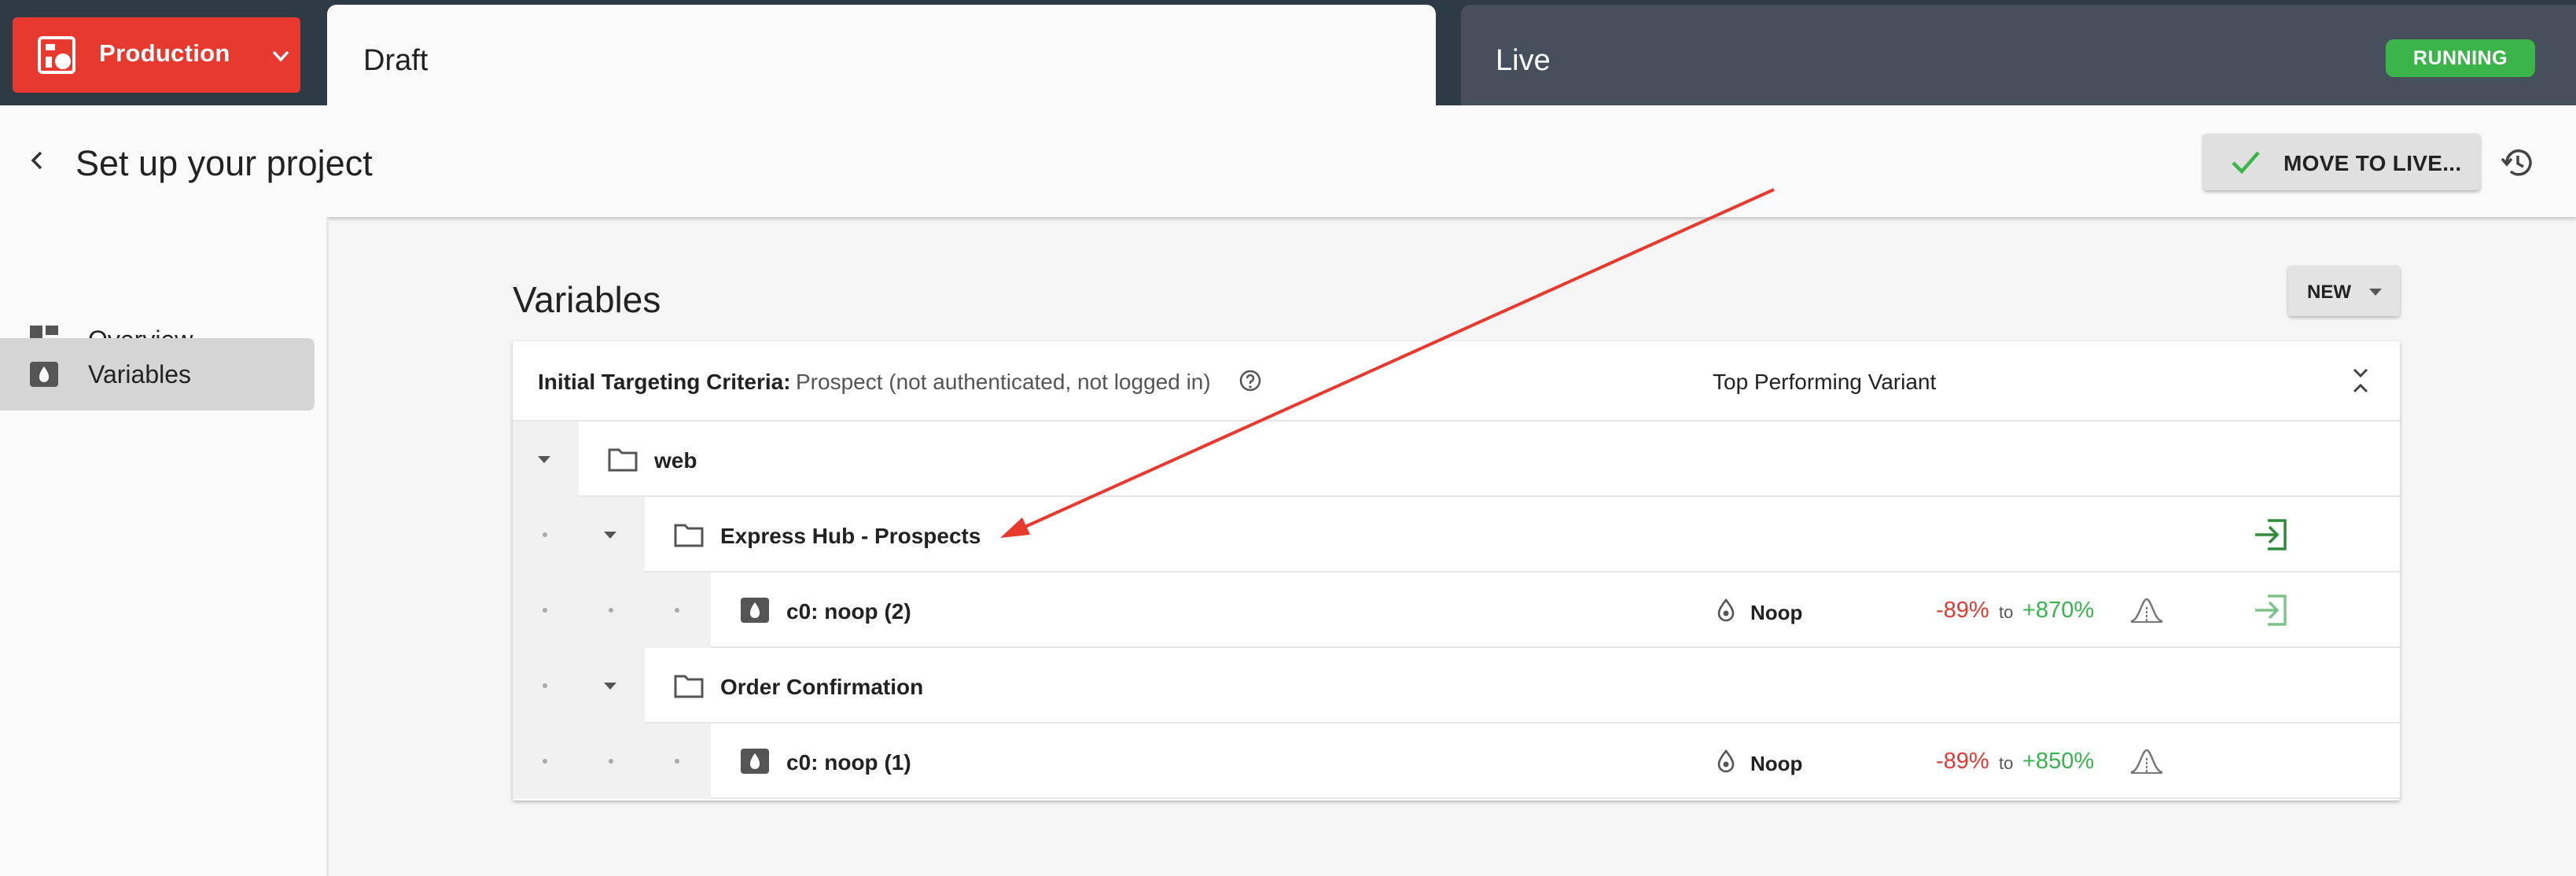  I want to click on tab-live: Live RUNNING, so click(2019, 55).